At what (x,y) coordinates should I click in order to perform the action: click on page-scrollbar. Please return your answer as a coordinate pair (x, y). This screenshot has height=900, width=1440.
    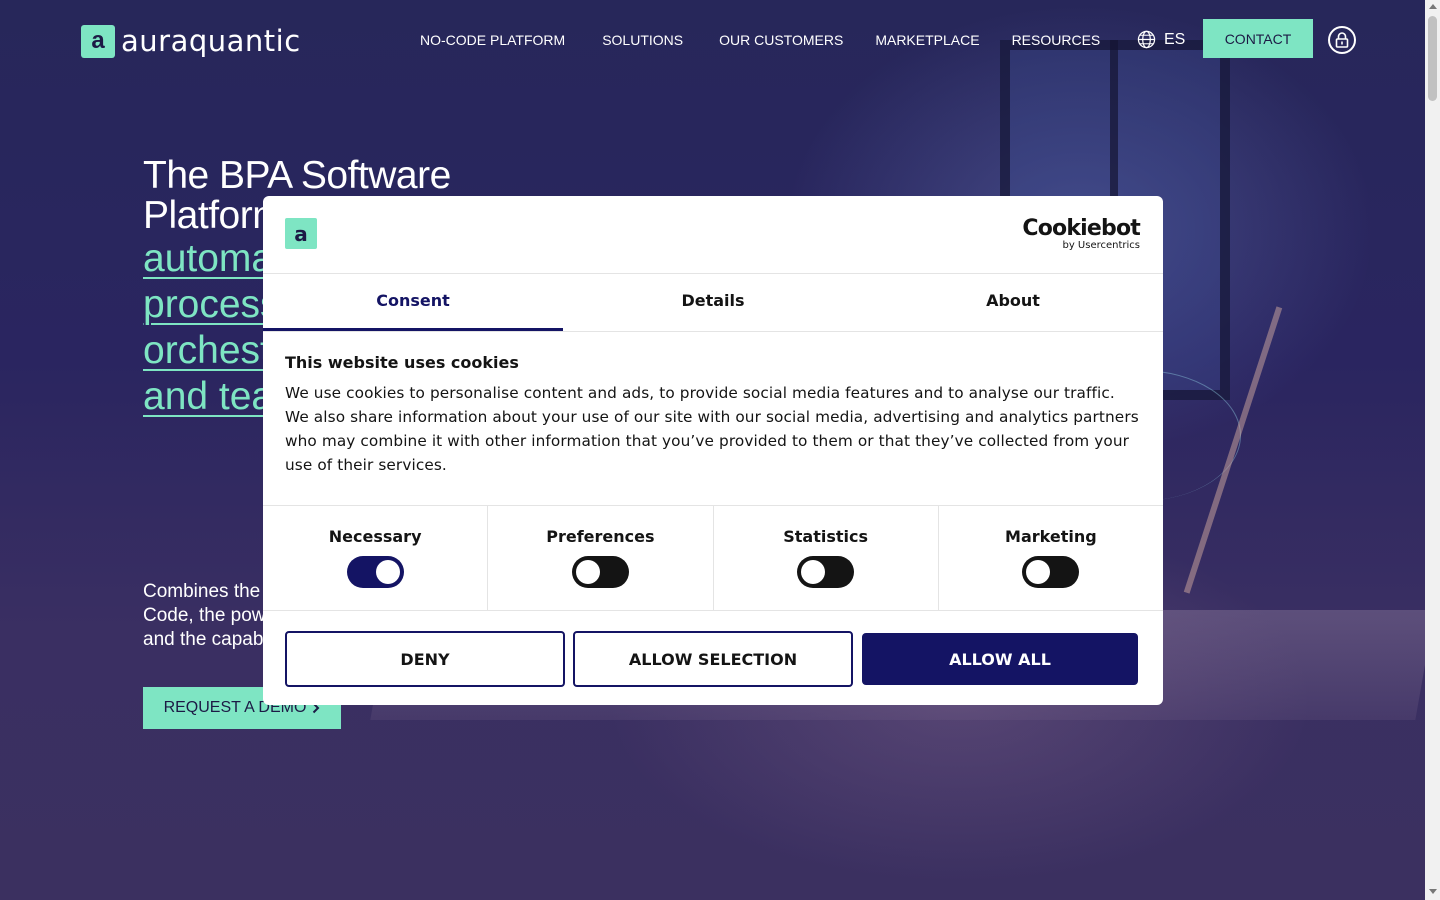
    Looking at the image, I should click on (1432, 450).